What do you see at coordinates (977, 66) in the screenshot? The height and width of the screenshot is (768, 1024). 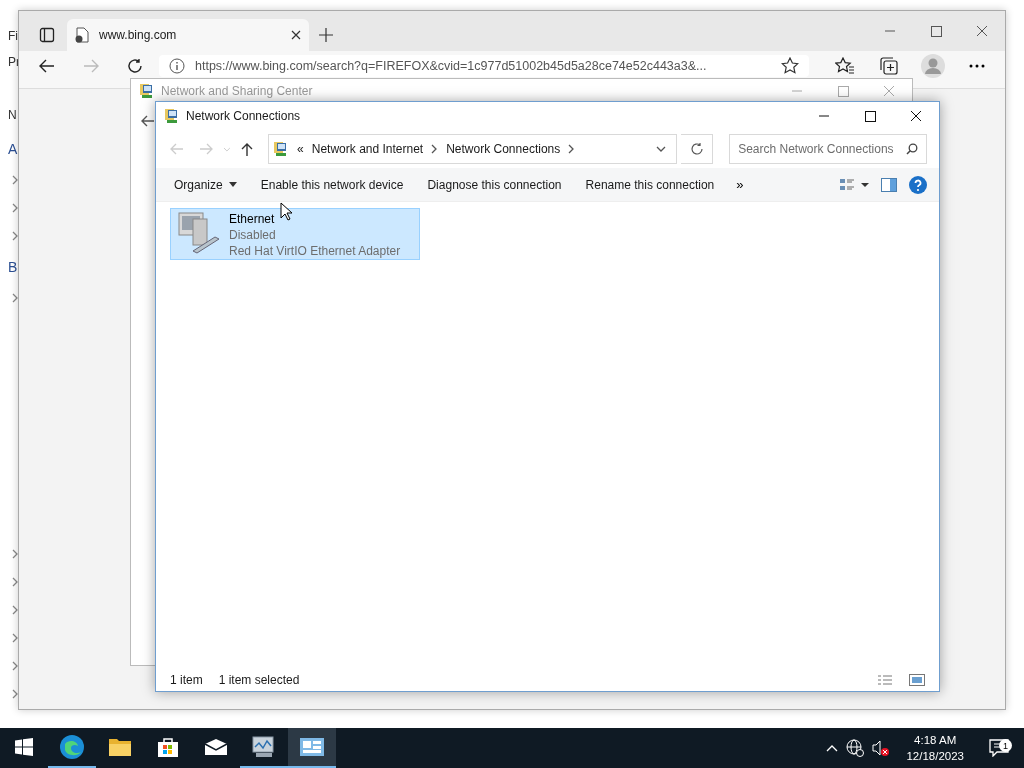 I see `more-icon` at bounding box center [977, 66].